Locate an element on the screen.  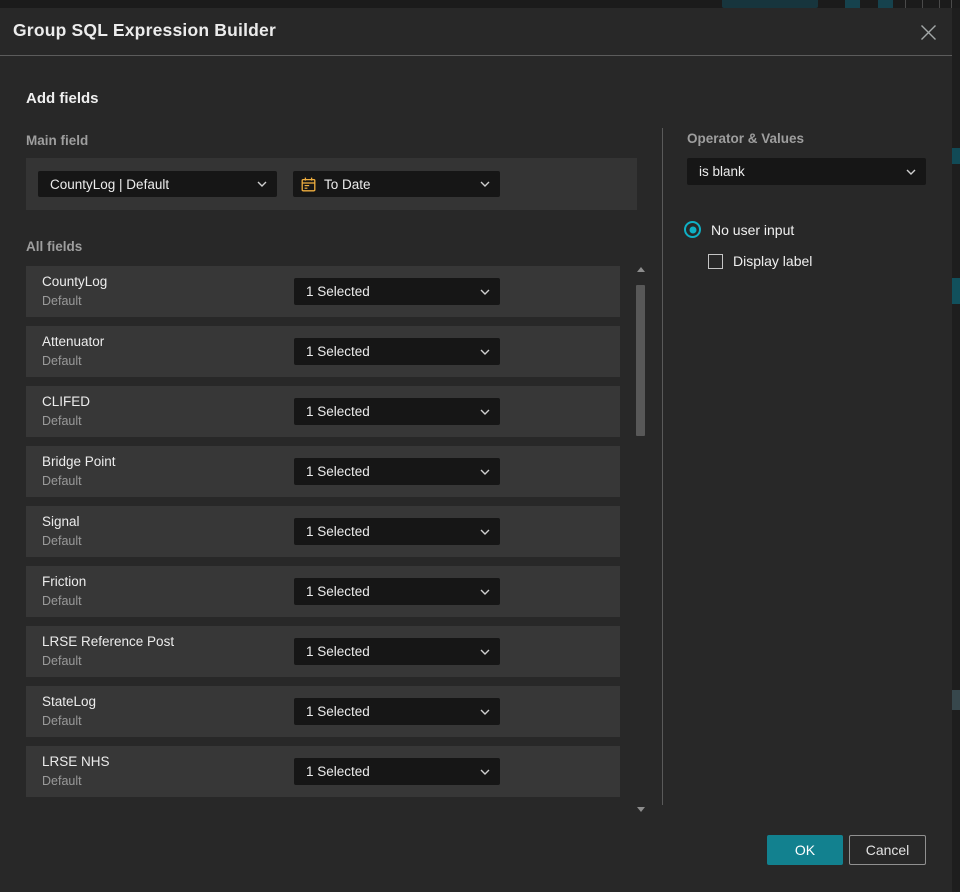
field-name: Attenuator is located at coordinates (73, 341).